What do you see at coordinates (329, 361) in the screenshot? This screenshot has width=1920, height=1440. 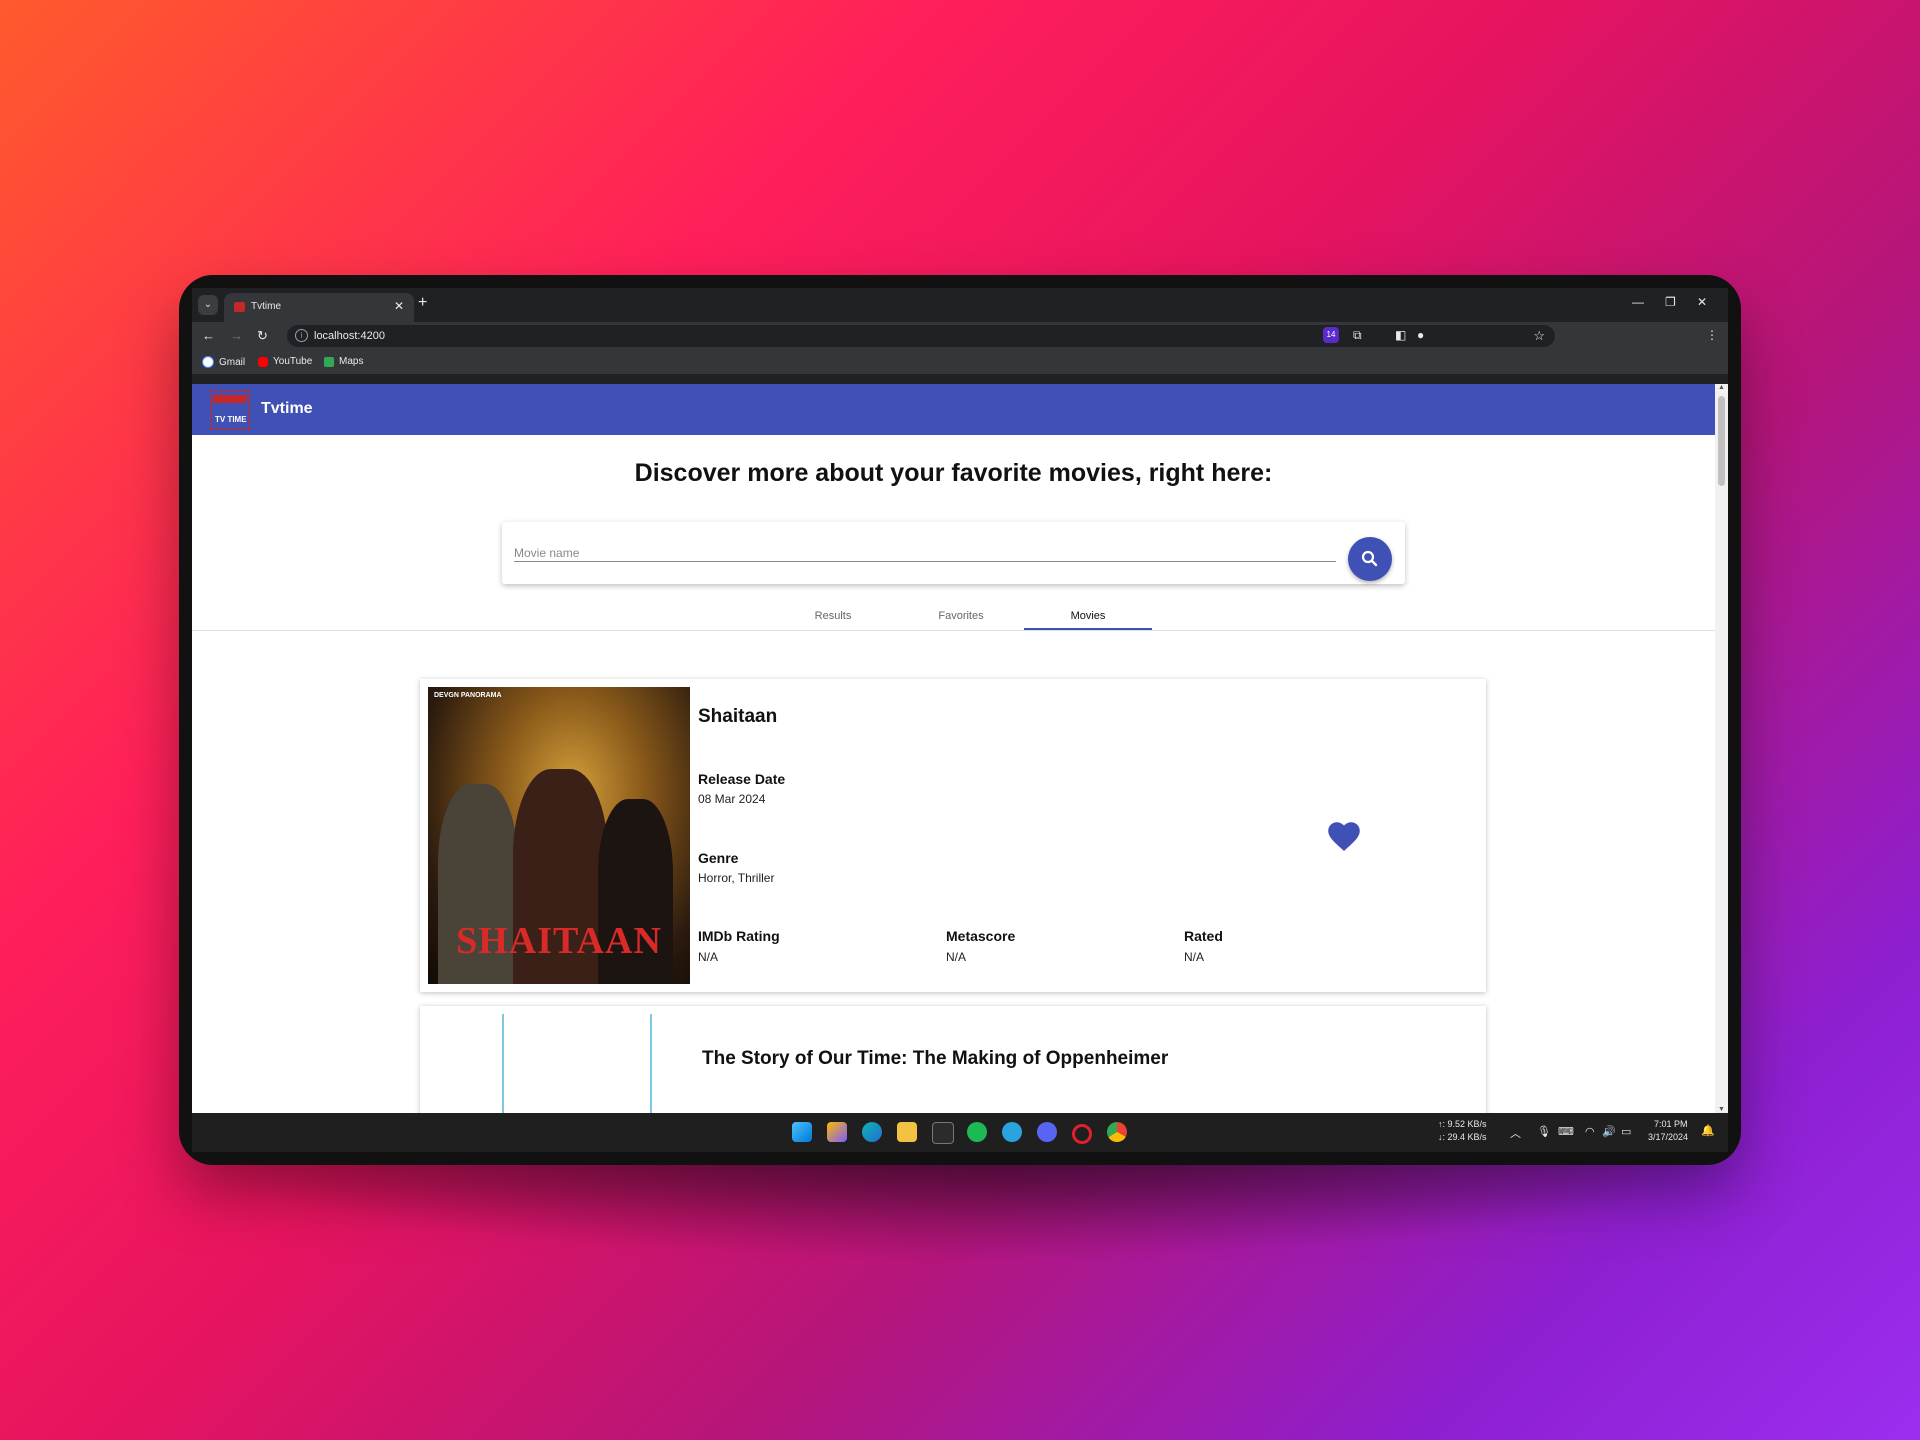 I see `maps-icon` at bounding box center [329, 361].